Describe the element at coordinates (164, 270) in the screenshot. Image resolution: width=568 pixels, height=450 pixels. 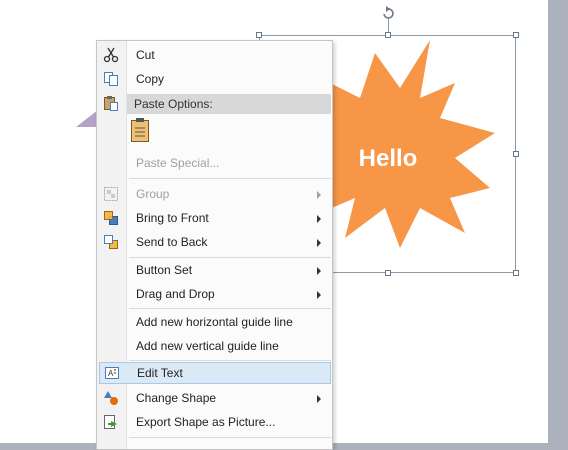
I see `menu-label-button-set: Button Set` at that location.